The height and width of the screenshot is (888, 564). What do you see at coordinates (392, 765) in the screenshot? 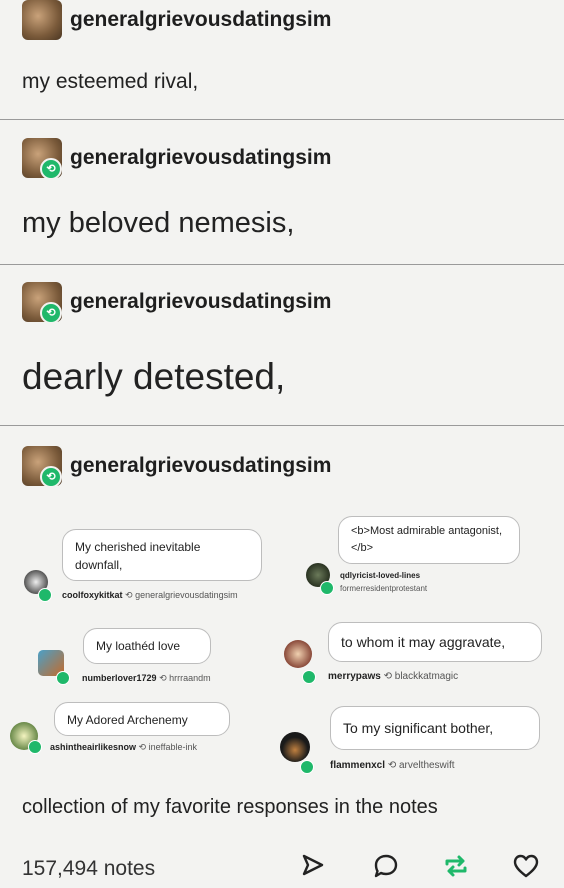
I see `note-meta: flammenxcl ⟲ arveltheswift` at bounding box center [392, 765].